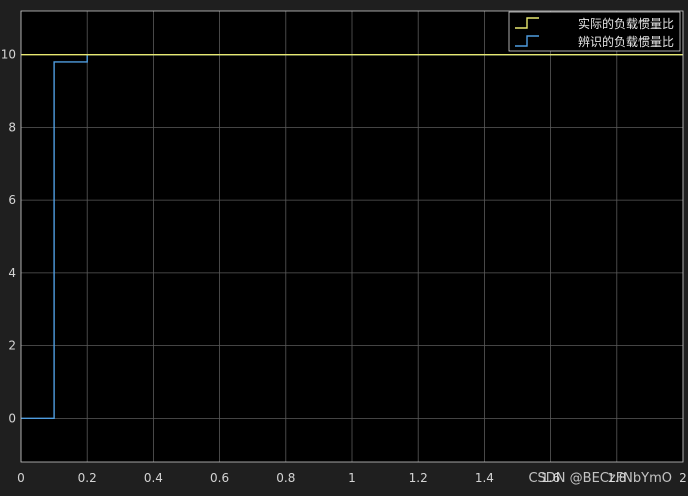 The width and height of the screenshot is (688, 496). I want to click on x-tick-label: 1.2, so click(418, 478).